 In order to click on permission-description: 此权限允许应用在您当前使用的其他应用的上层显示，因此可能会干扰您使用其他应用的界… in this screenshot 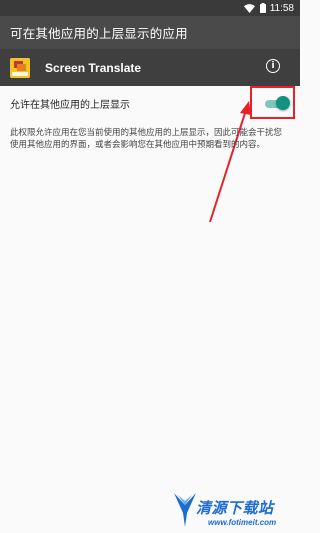, I will do `click(146, 139)`.